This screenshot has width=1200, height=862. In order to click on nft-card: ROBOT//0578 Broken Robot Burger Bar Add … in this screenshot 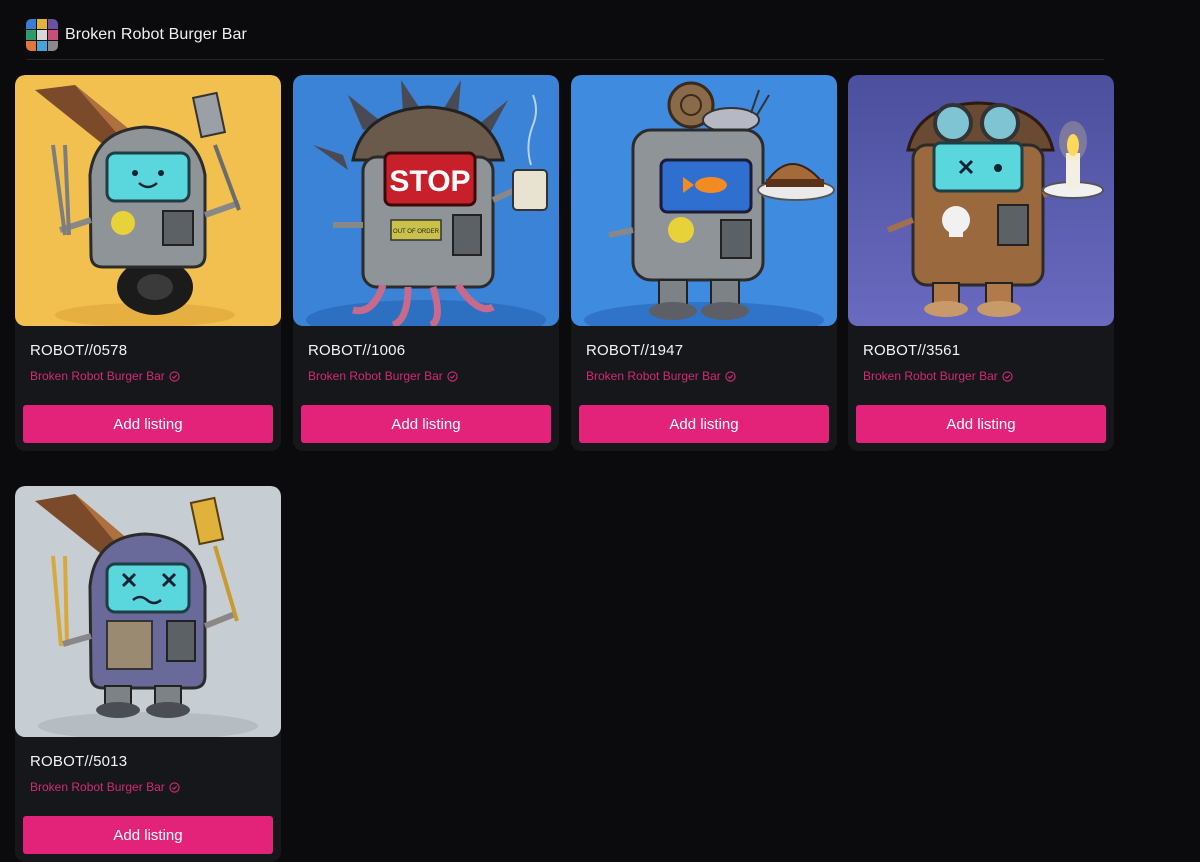, I will do `click(148, 263)`.